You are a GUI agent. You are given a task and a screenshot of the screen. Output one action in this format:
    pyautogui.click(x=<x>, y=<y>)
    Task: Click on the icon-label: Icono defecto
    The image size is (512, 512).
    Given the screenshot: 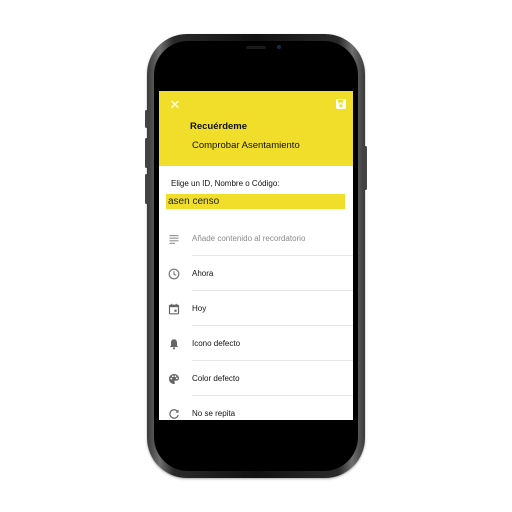 What is the action you would take?
    pyautogui.click(x=216, y=343)
    